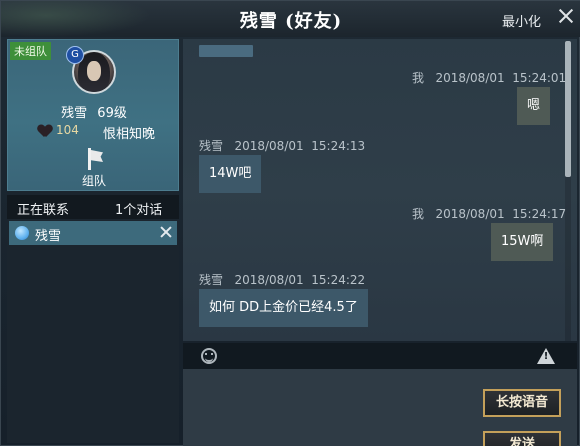 This screenshot has width=580, height=446. What do you see at coordinates (230, 174) in the screenshot?
I see `message-bubble-friend: 14W吧` at bounding box center [230, 174].